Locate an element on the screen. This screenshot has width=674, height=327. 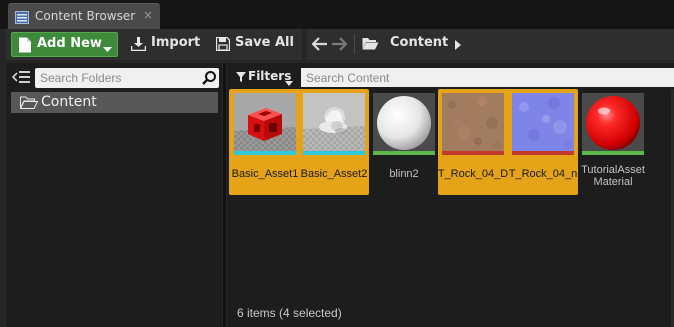
import-button: Import is located at coordinates (163, 44).